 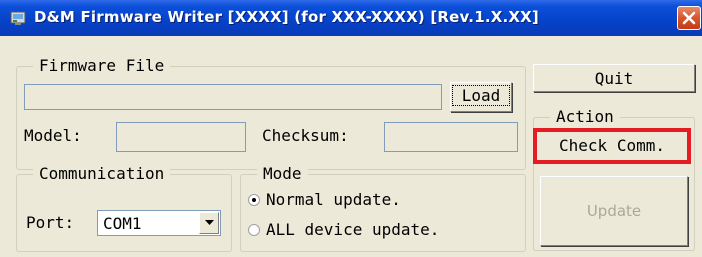 I want to click on port-dropdown-button, so click(x=209, y=223).